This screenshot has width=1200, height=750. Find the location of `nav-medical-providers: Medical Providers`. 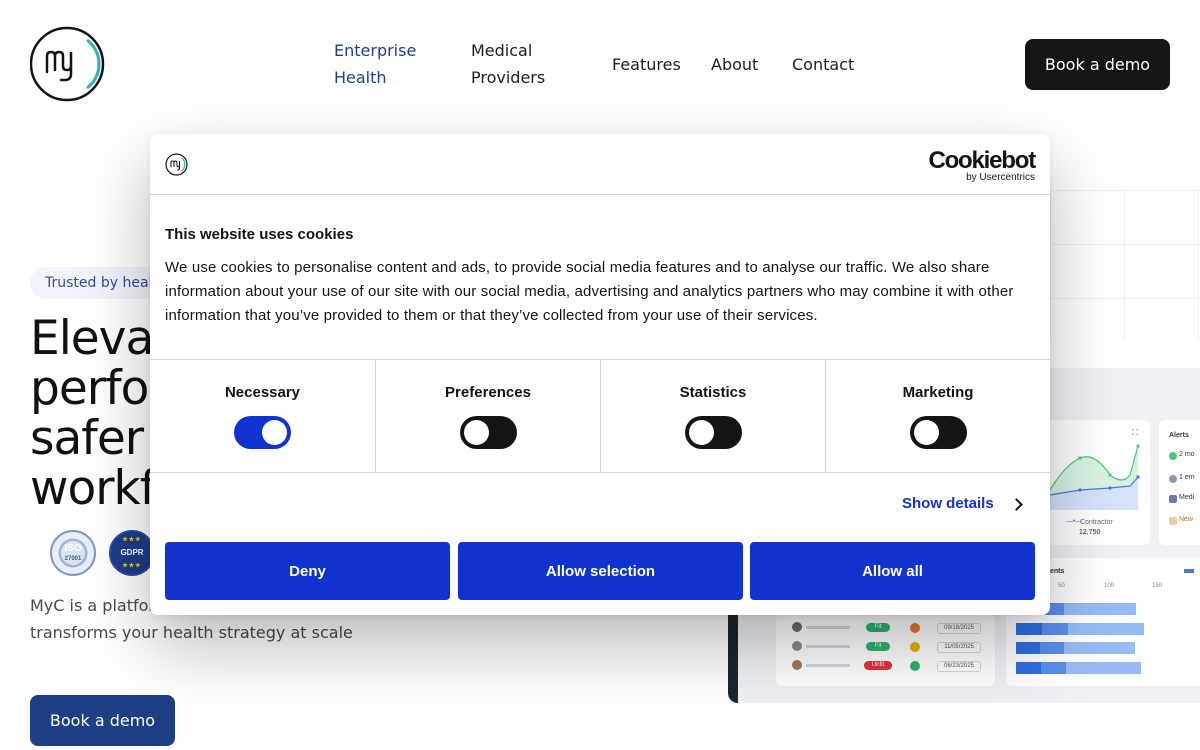

nav-medical-providers: Medical Providers is located at coordinates (508, 64).